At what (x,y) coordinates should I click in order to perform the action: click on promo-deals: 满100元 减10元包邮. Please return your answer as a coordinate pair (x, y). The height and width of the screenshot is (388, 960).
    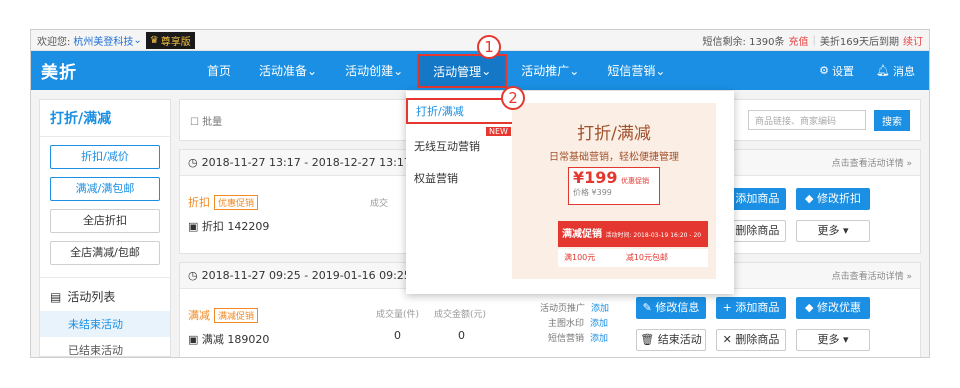
    Looking at the image, I should click on (633, 258).